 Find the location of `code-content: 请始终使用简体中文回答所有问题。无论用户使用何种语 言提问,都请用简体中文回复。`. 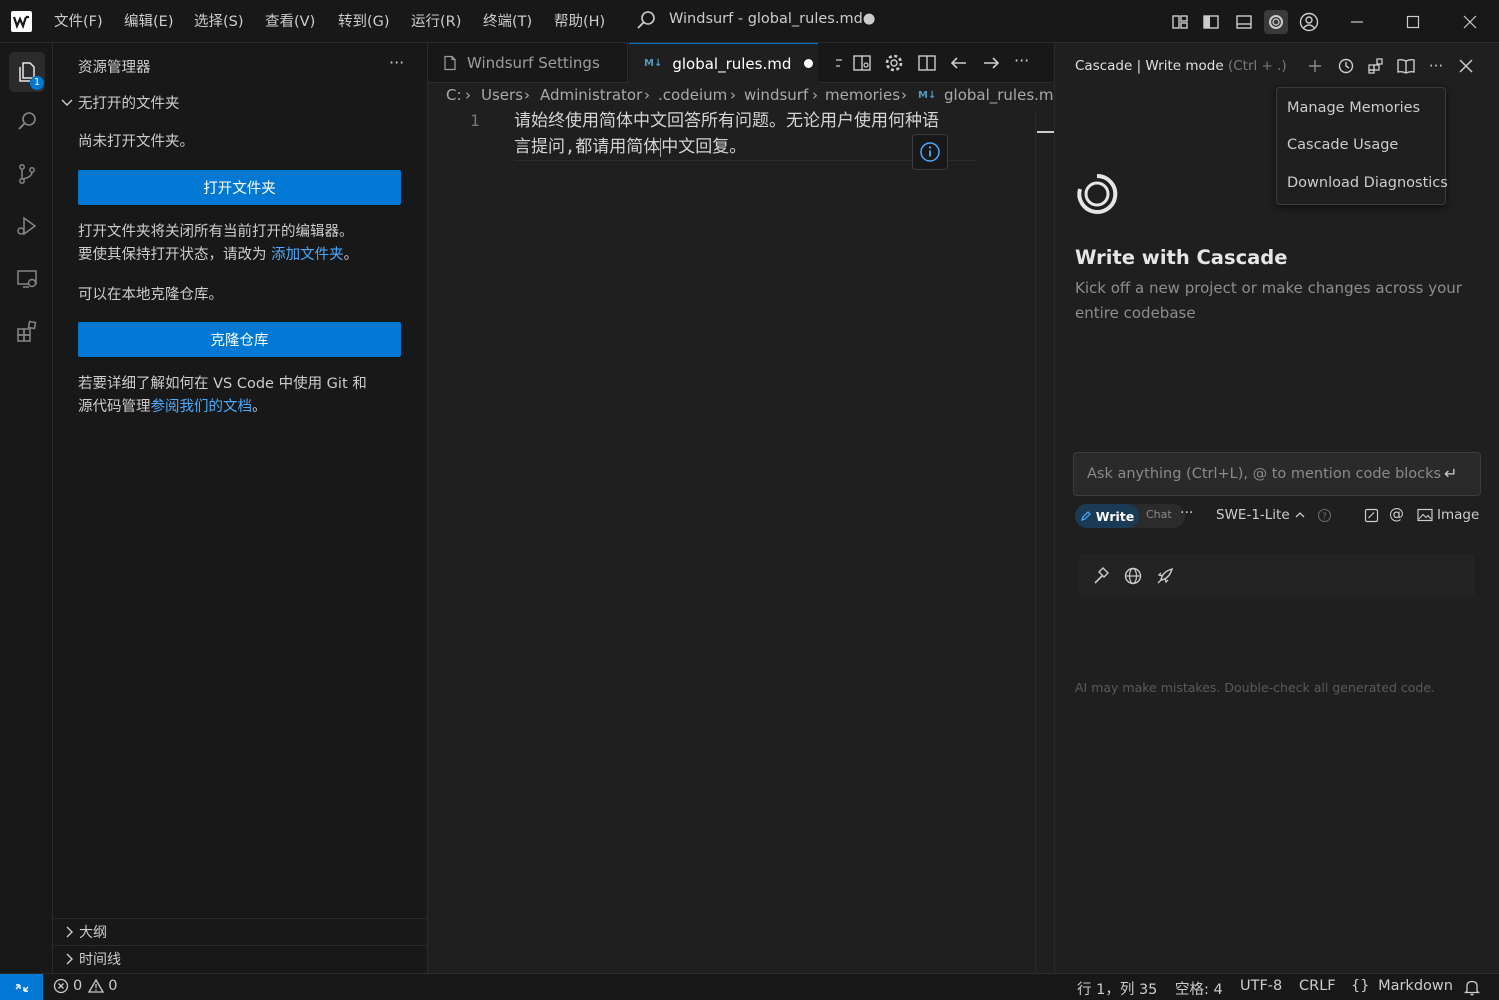

code-content: 请始终使用简体中文回答所有问题。无论用户使用何种语 言提问,都请用简体中文回复。 is located at coordinates (745, 134).